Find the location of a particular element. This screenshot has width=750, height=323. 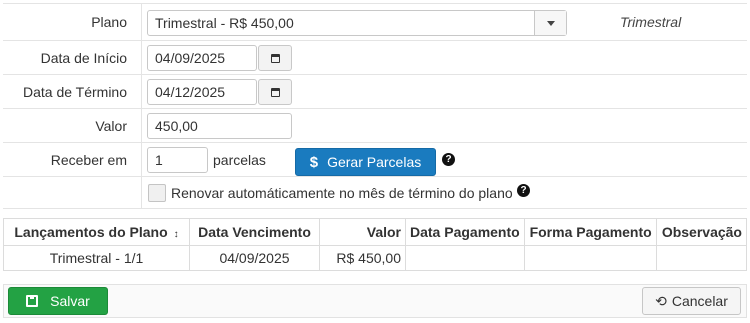

col-data-pagamento-header: Data Pagamento is located at coordinates (465, 232).